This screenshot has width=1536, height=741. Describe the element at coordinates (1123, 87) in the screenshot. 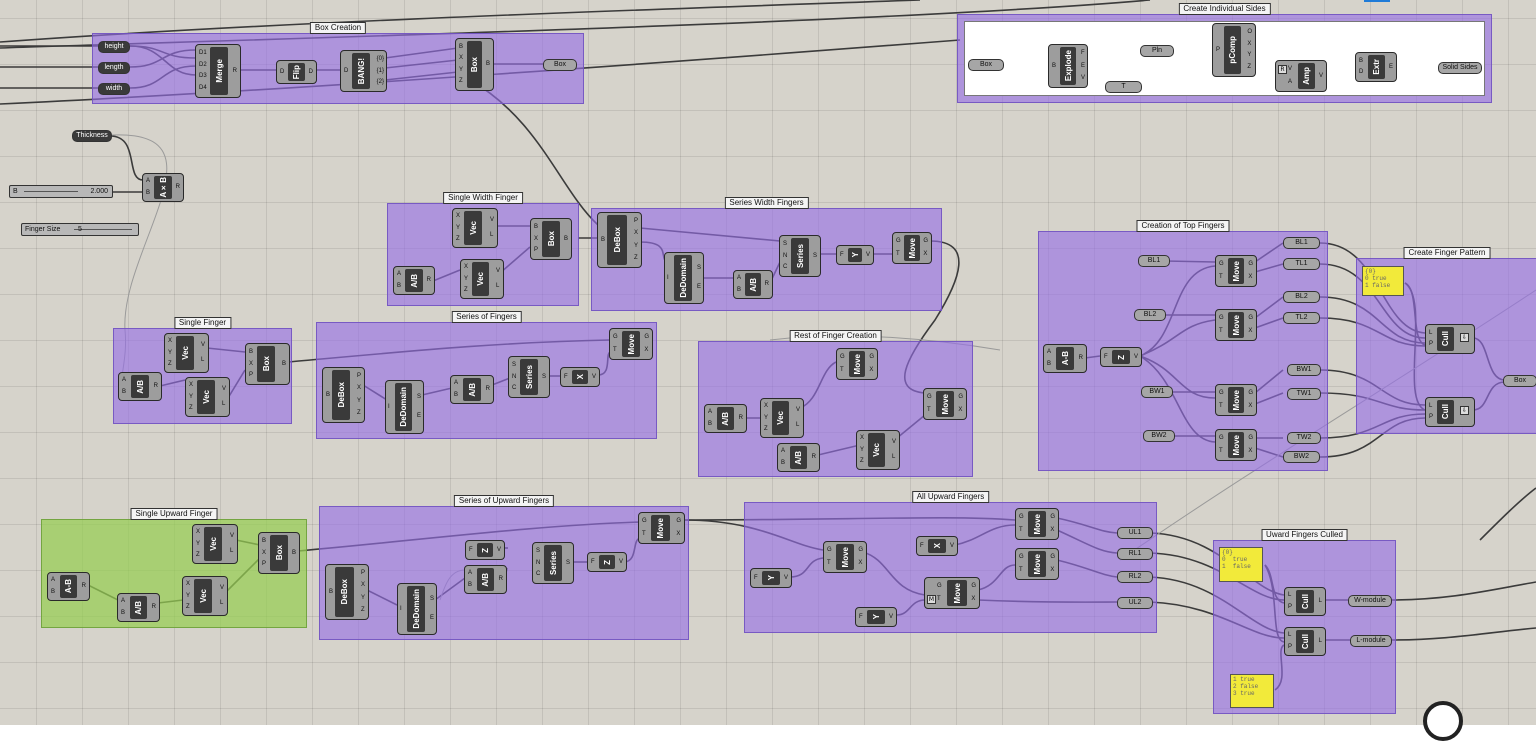

I see `param-t: T` at that location.